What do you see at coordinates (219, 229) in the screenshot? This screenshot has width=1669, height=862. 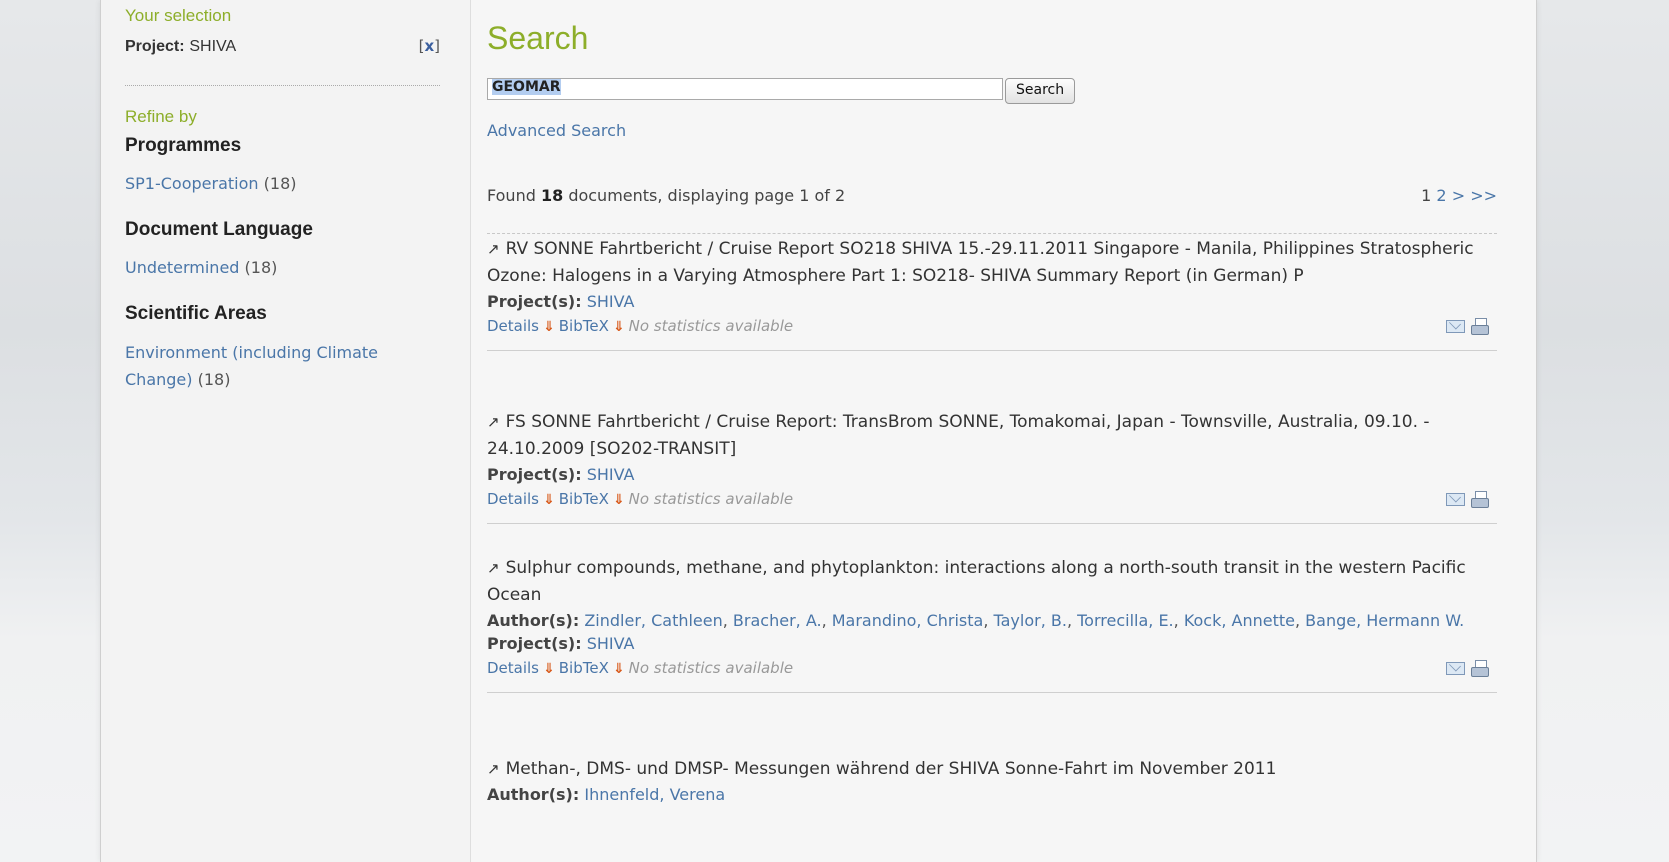 I see `facet-heading-document-language: Document Language` at bounding box center [219, 229].